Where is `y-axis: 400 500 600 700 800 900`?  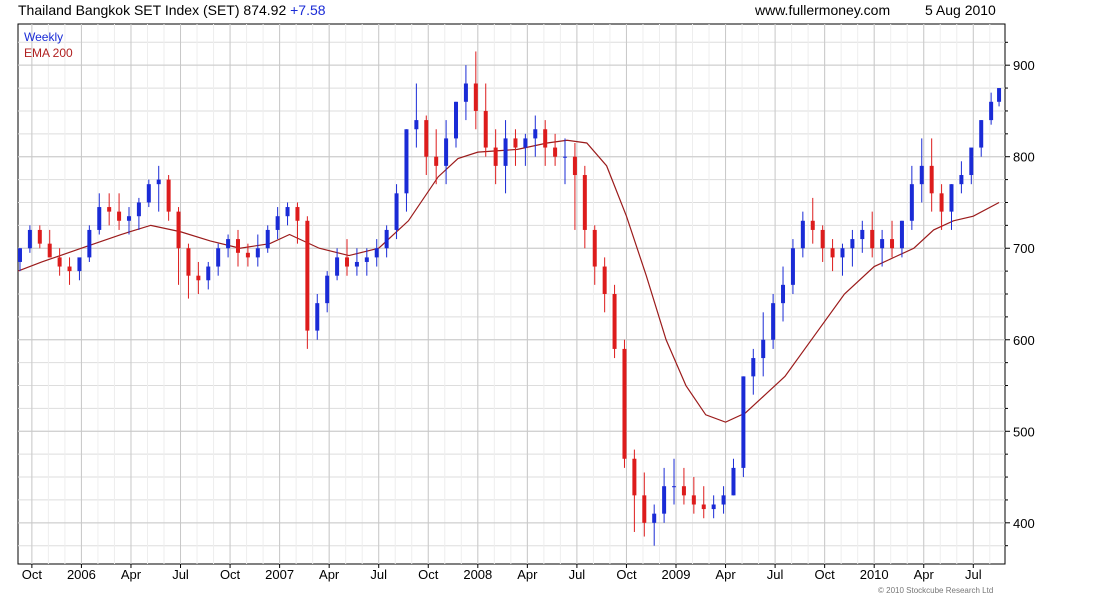
y-axis: 400 500 600 700 800 900 is located at coordinates (1020, 294).